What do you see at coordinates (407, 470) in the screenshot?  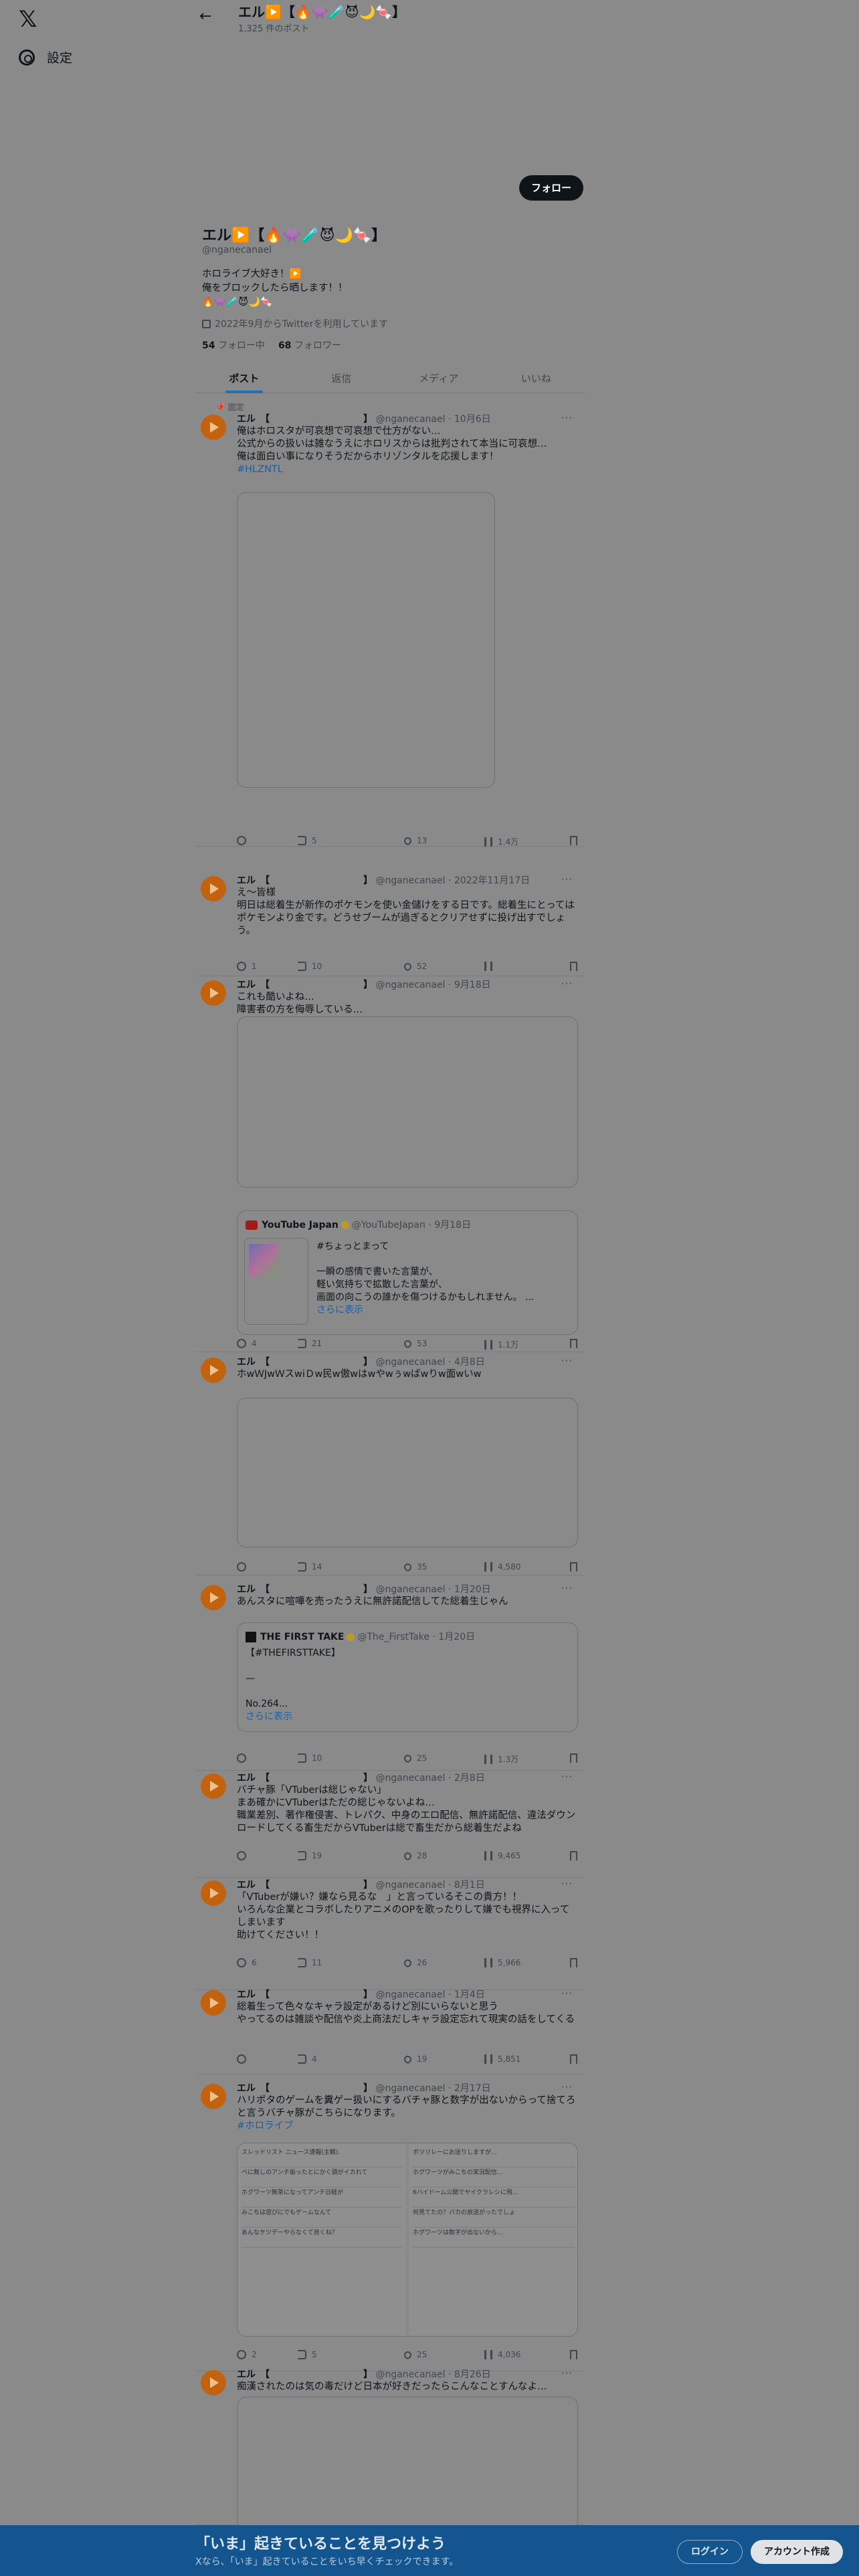 I see `hashtag-link: #HLZNTL` at bounding box center [407, 470].